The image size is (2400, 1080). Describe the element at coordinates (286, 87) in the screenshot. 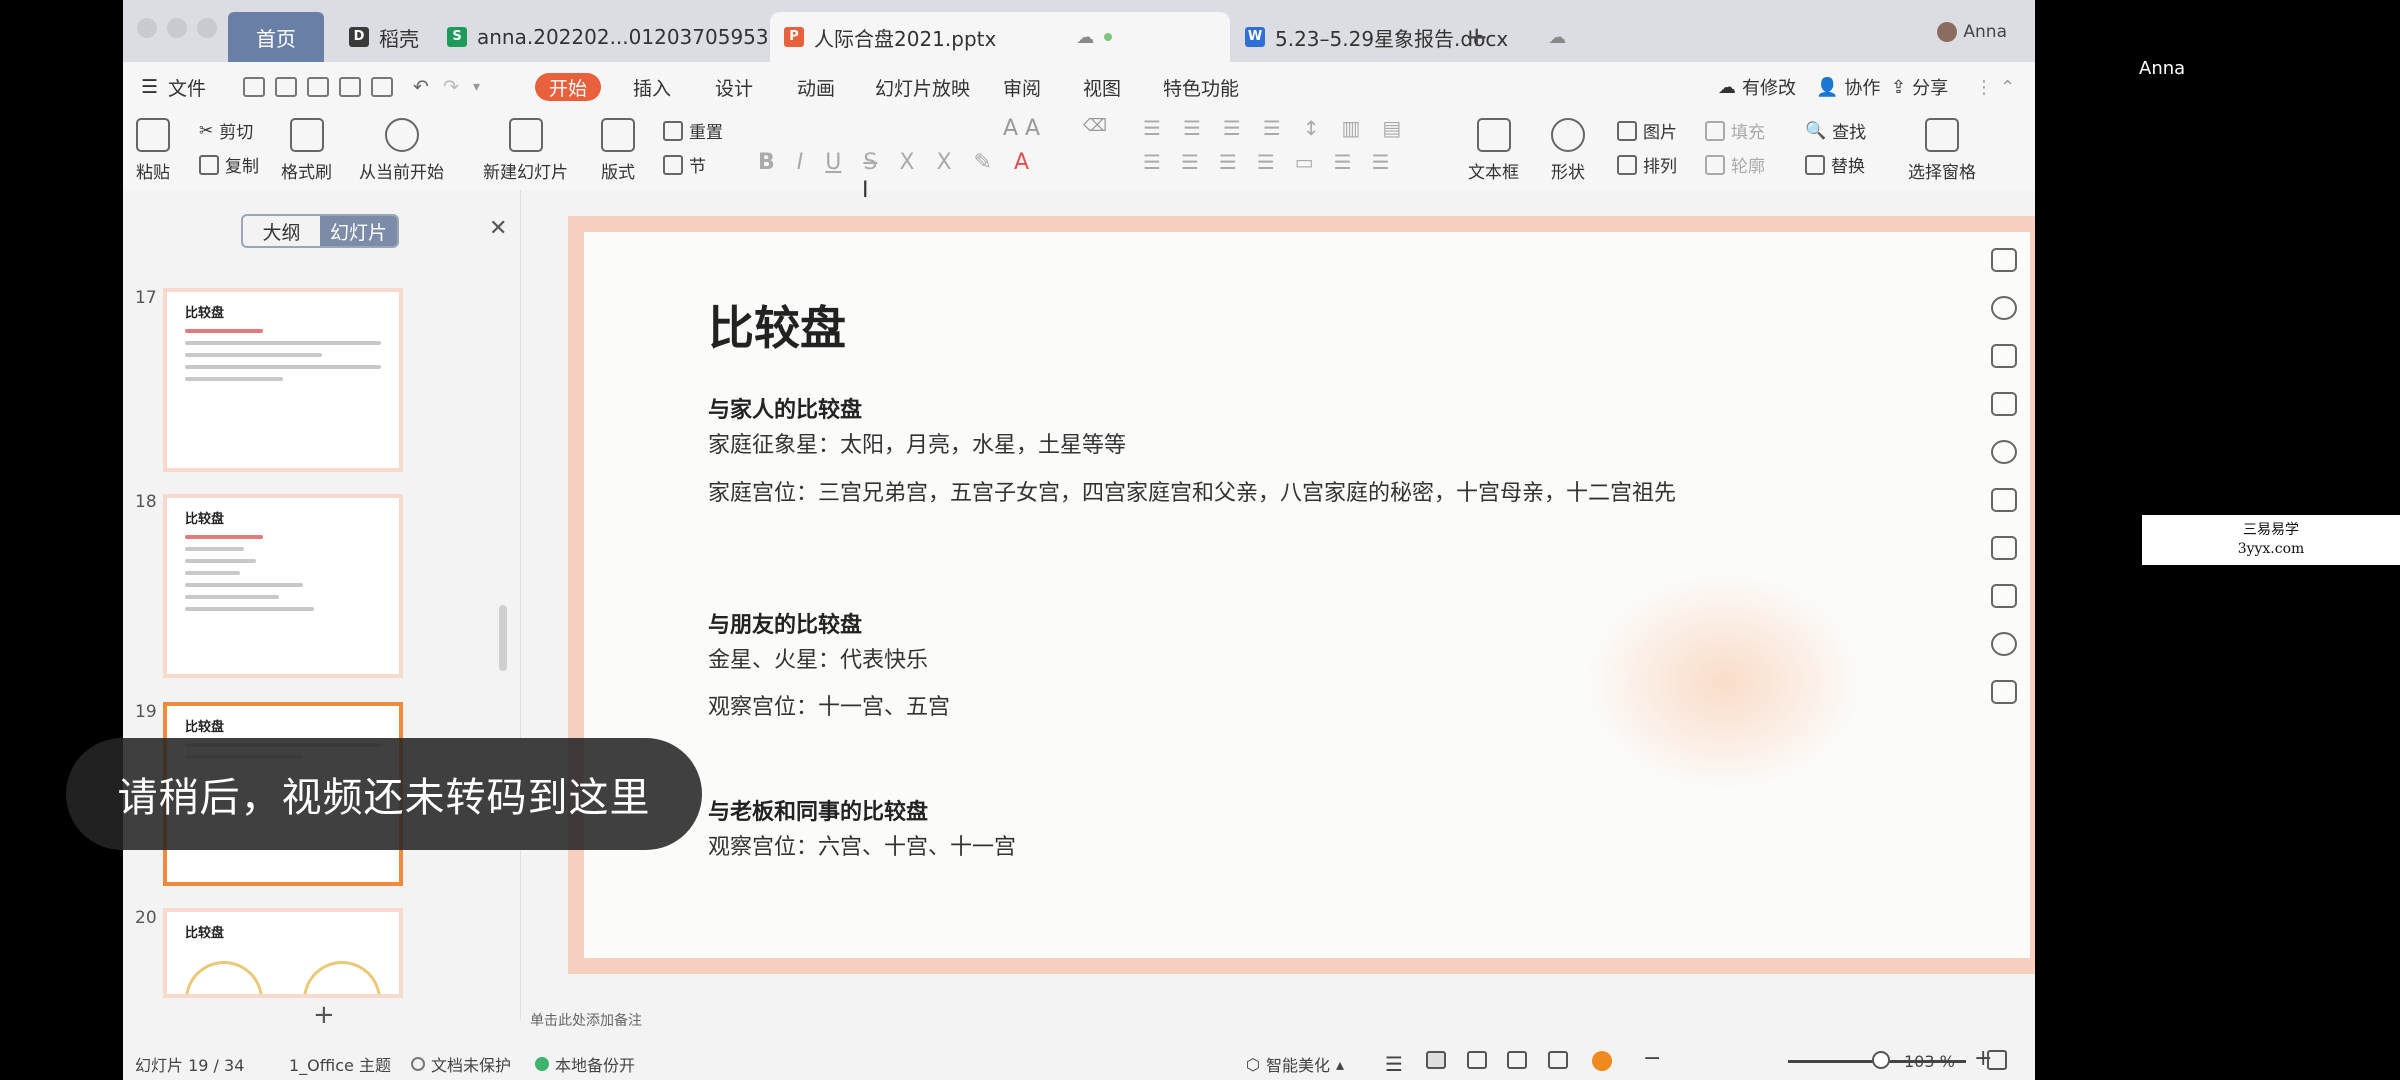

I see `save-icon` at that location.